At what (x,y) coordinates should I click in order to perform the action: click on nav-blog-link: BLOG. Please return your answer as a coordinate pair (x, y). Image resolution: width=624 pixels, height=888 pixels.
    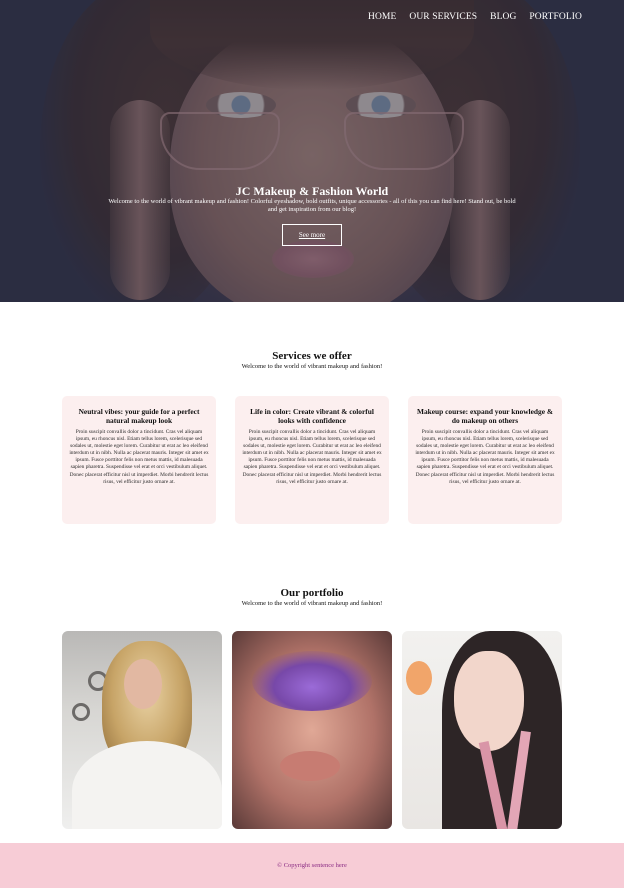
    Looking at the image, I should click on (503, 17).